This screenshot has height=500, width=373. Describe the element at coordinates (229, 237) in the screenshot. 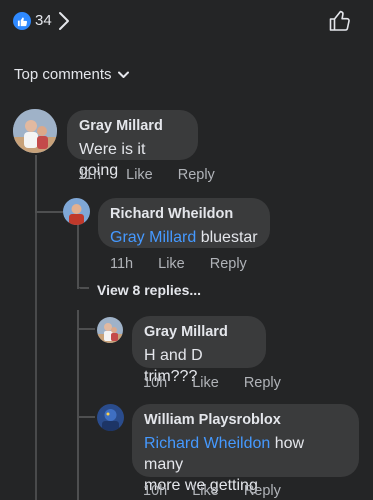

I see `reply-text: bluestar` at that location.